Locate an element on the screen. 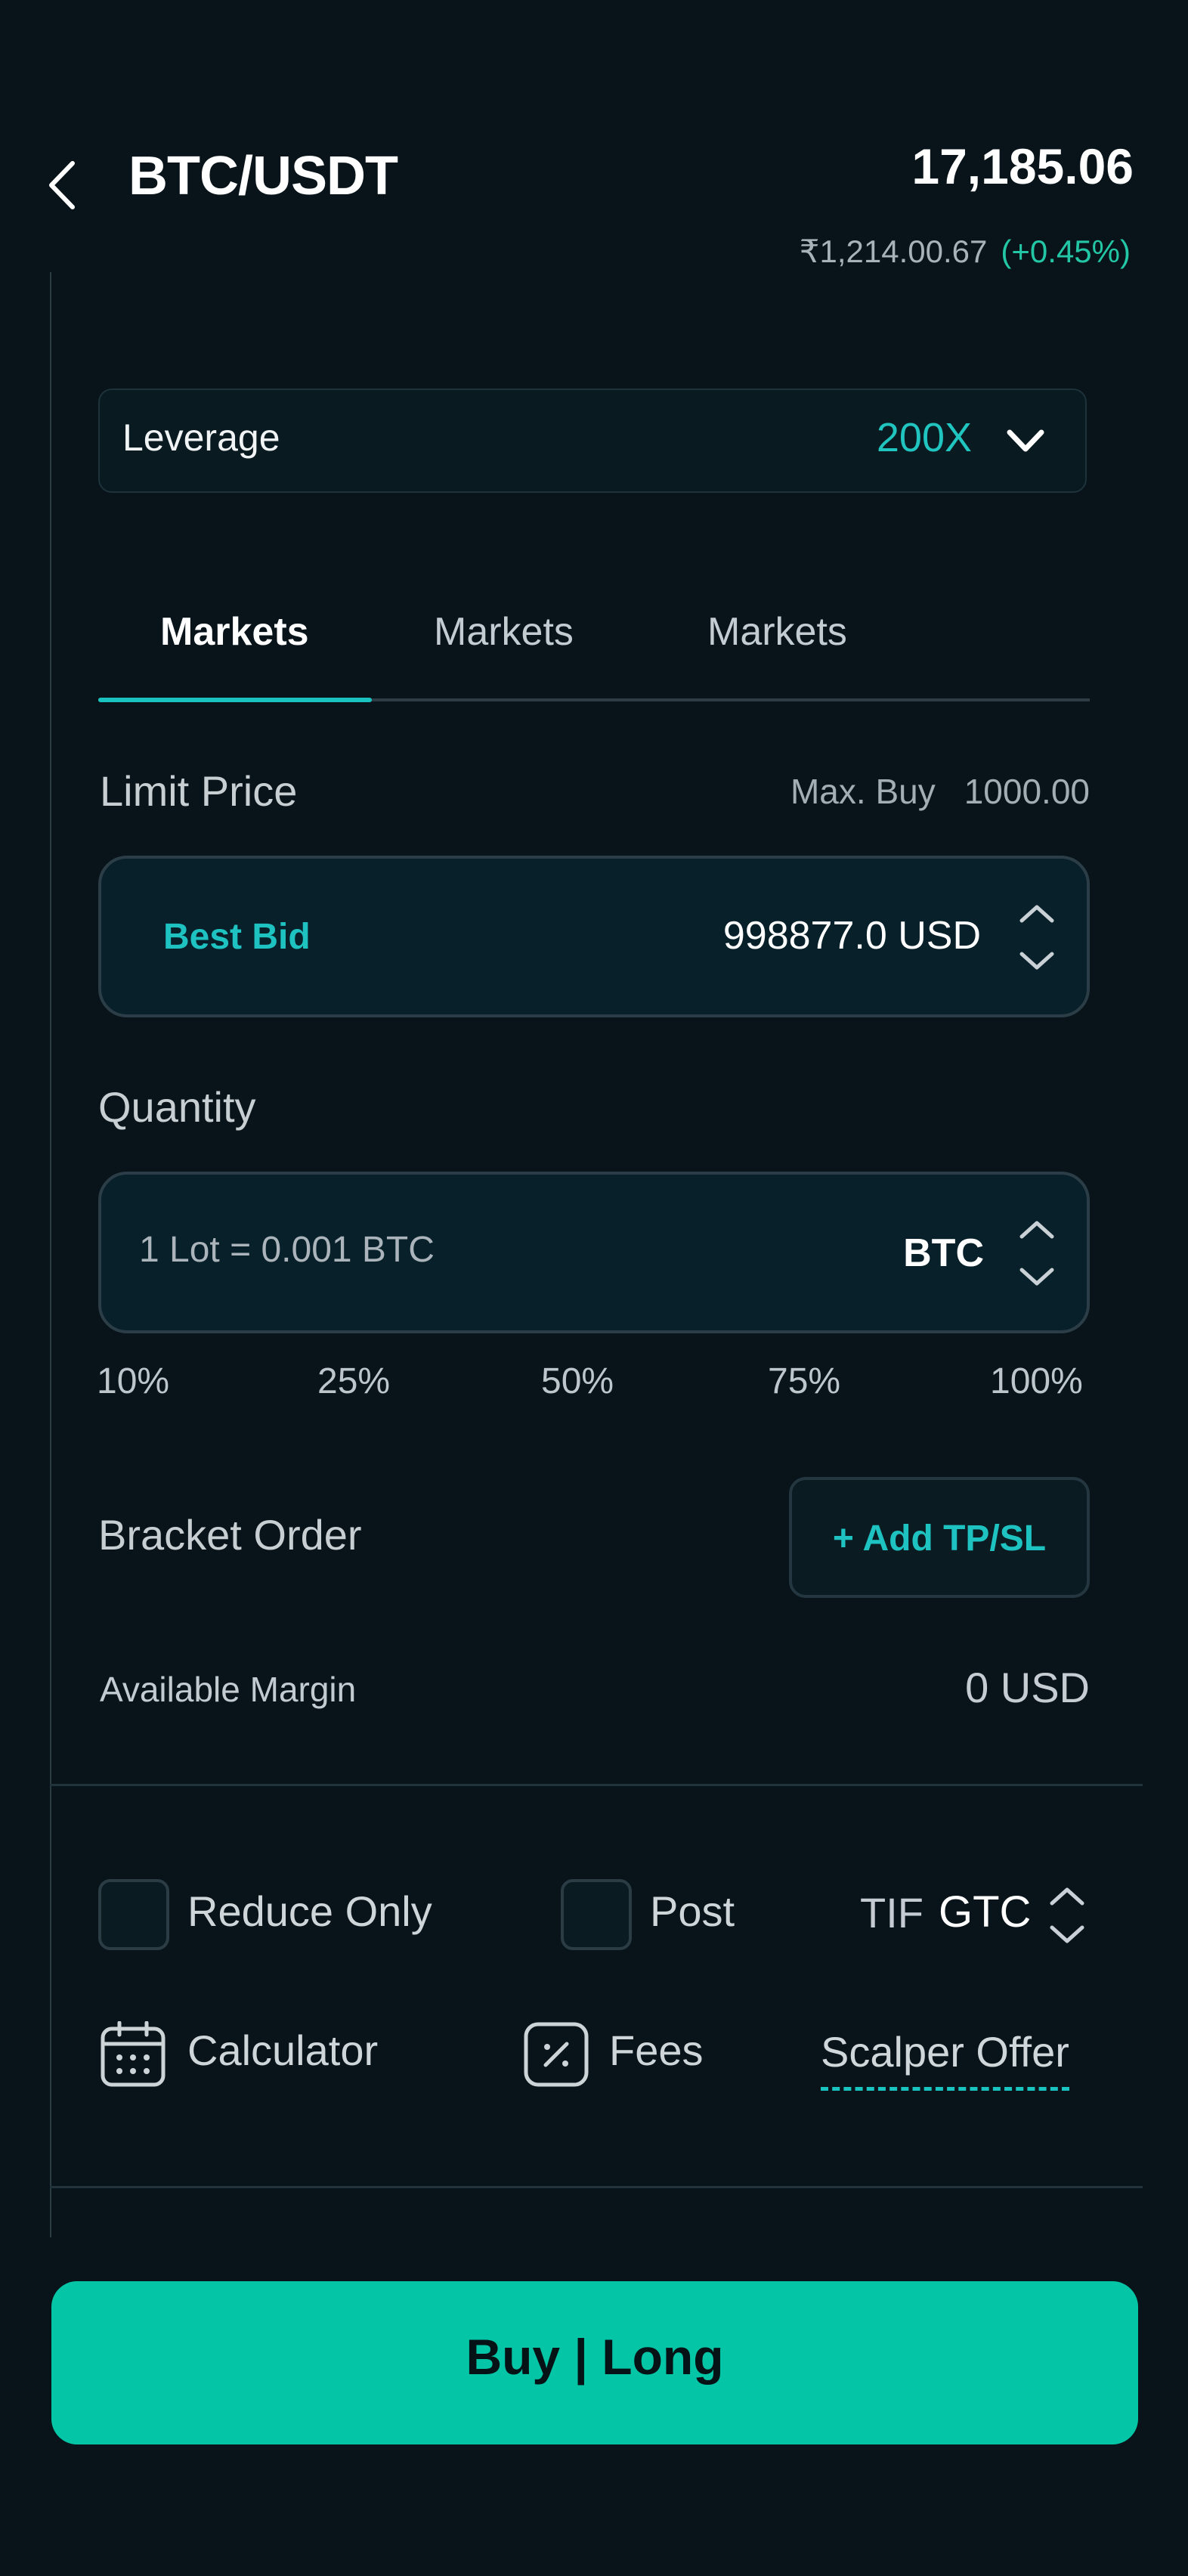  quantity-placeholder: 1 Lot = 0.001 BTC is located at coordinates (287, 1250).